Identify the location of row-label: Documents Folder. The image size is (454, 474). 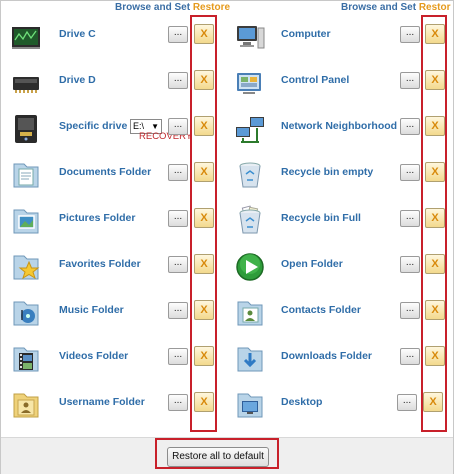
(105, 172).